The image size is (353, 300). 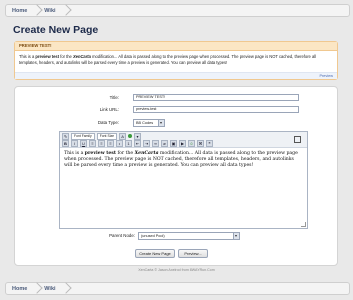 What do you see at coordinates (146, 143) in the screenshot?
I see `indent-icon: ⇥` at bounding box center [146, 143].